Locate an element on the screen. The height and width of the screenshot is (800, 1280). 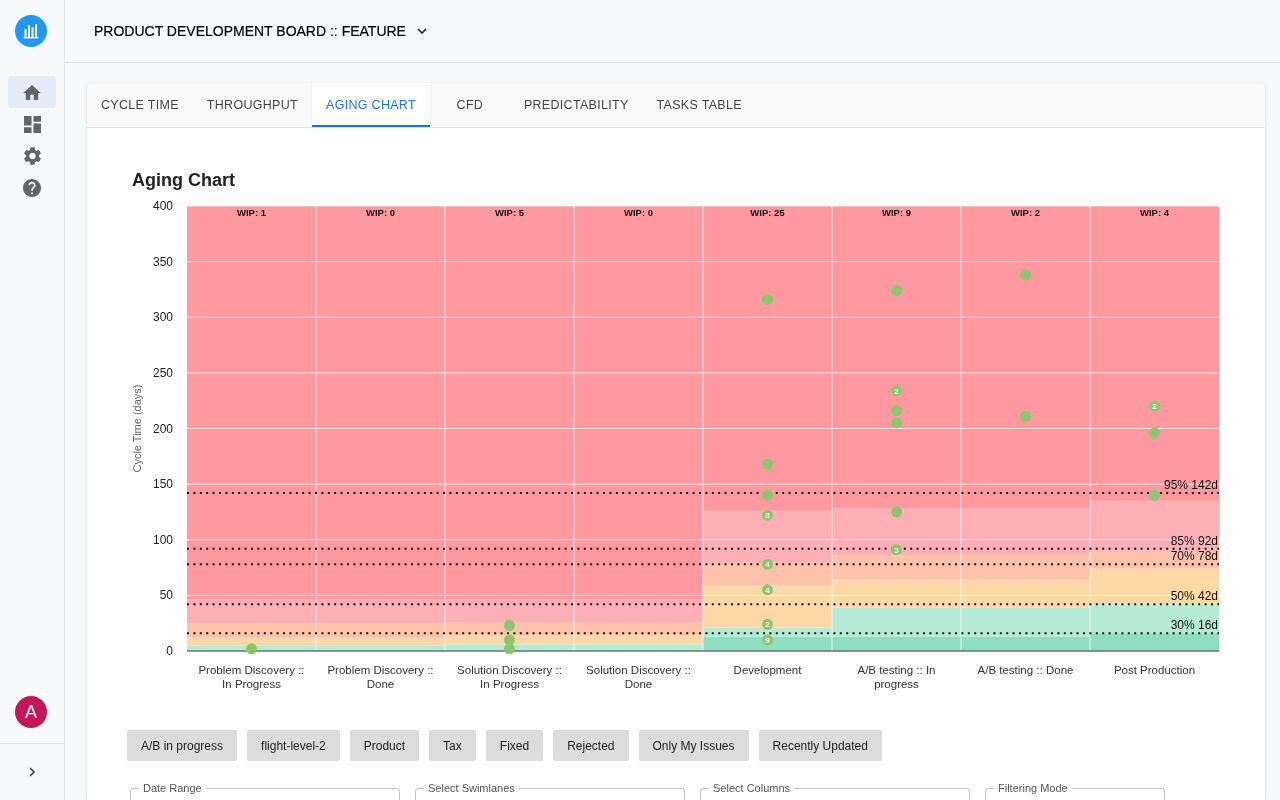
percentile-label: 95% 142d is located at coordinates (1190, 485).